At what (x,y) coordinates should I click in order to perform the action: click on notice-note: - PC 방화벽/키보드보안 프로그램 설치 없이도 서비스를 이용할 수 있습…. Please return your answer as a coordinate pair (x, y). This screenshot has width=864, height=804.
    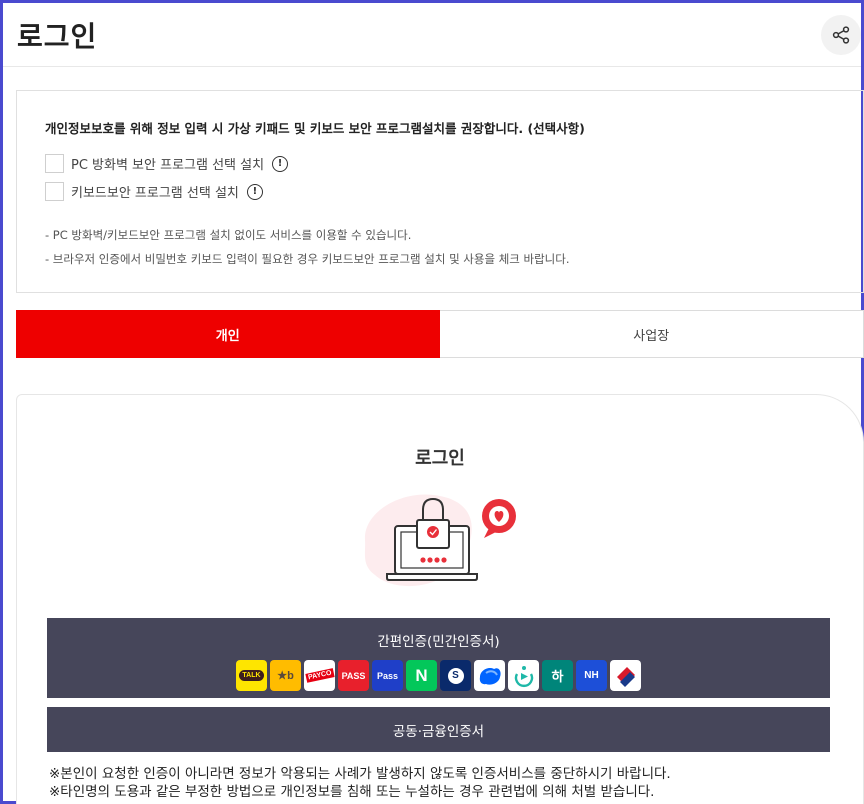
    Looking at the image, I should click on (228, 235).